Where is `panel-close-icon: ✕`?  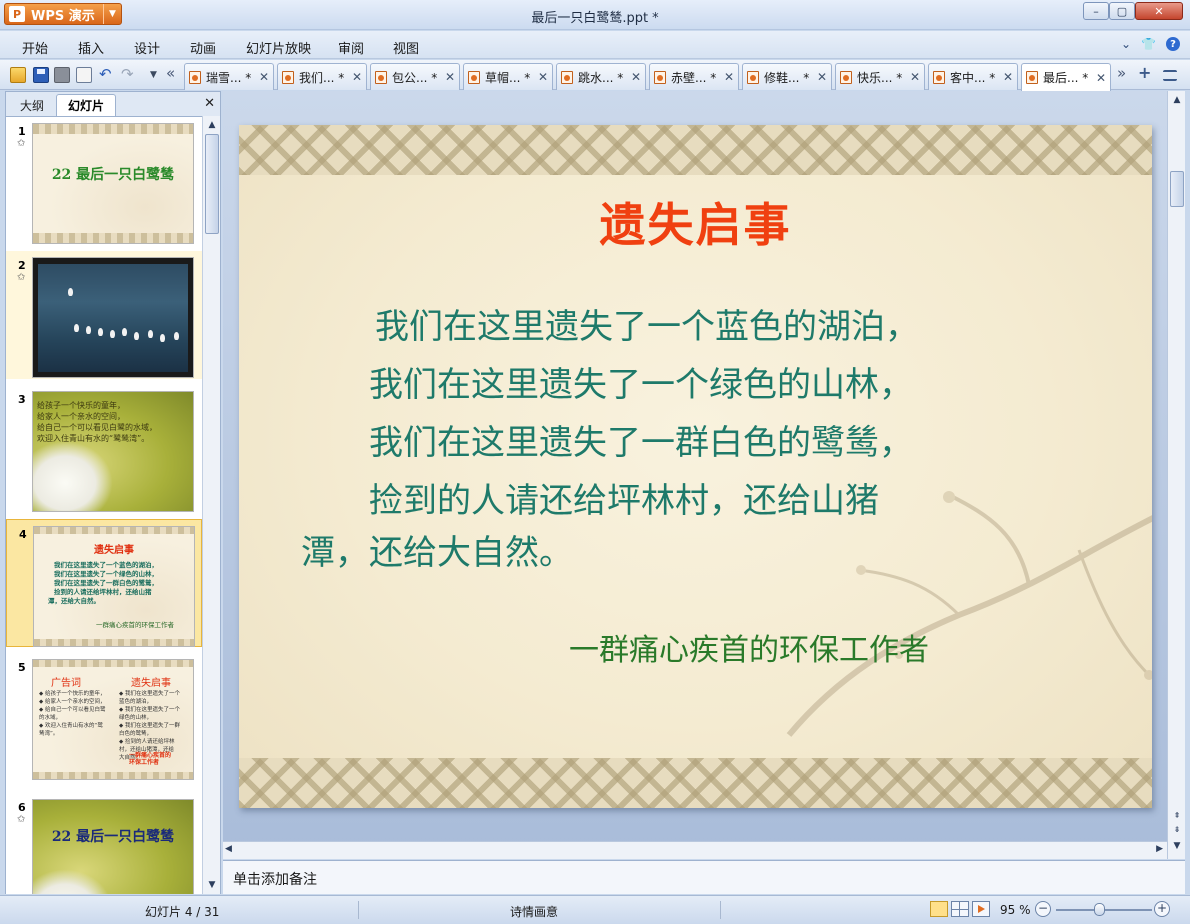 panel-close-icon: ✕ is located at coordinates (209, 103).